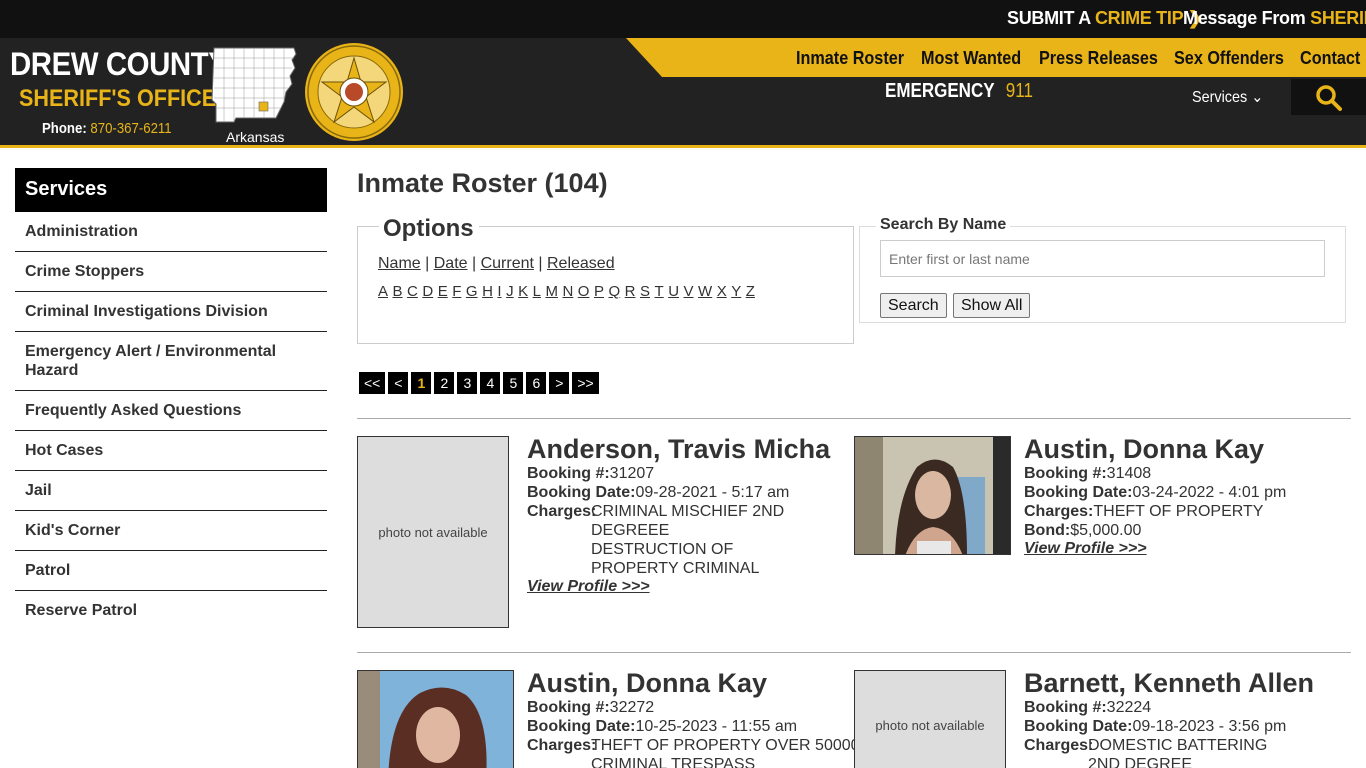 The width and height of the screenshot is (1366, 768). What do you see at coordinates (383, 291) in the screenshot?
I see `alpha-link-a: A` at bounding box center [383, 291].